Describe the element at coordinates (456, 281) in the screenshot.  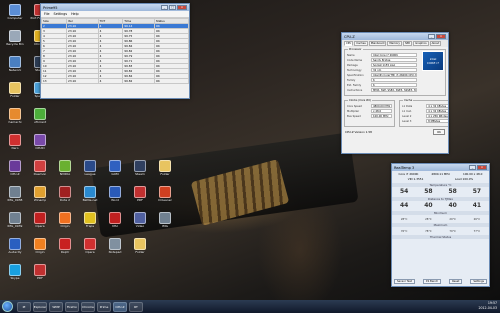
I see `reset-button: Reset` at that location.